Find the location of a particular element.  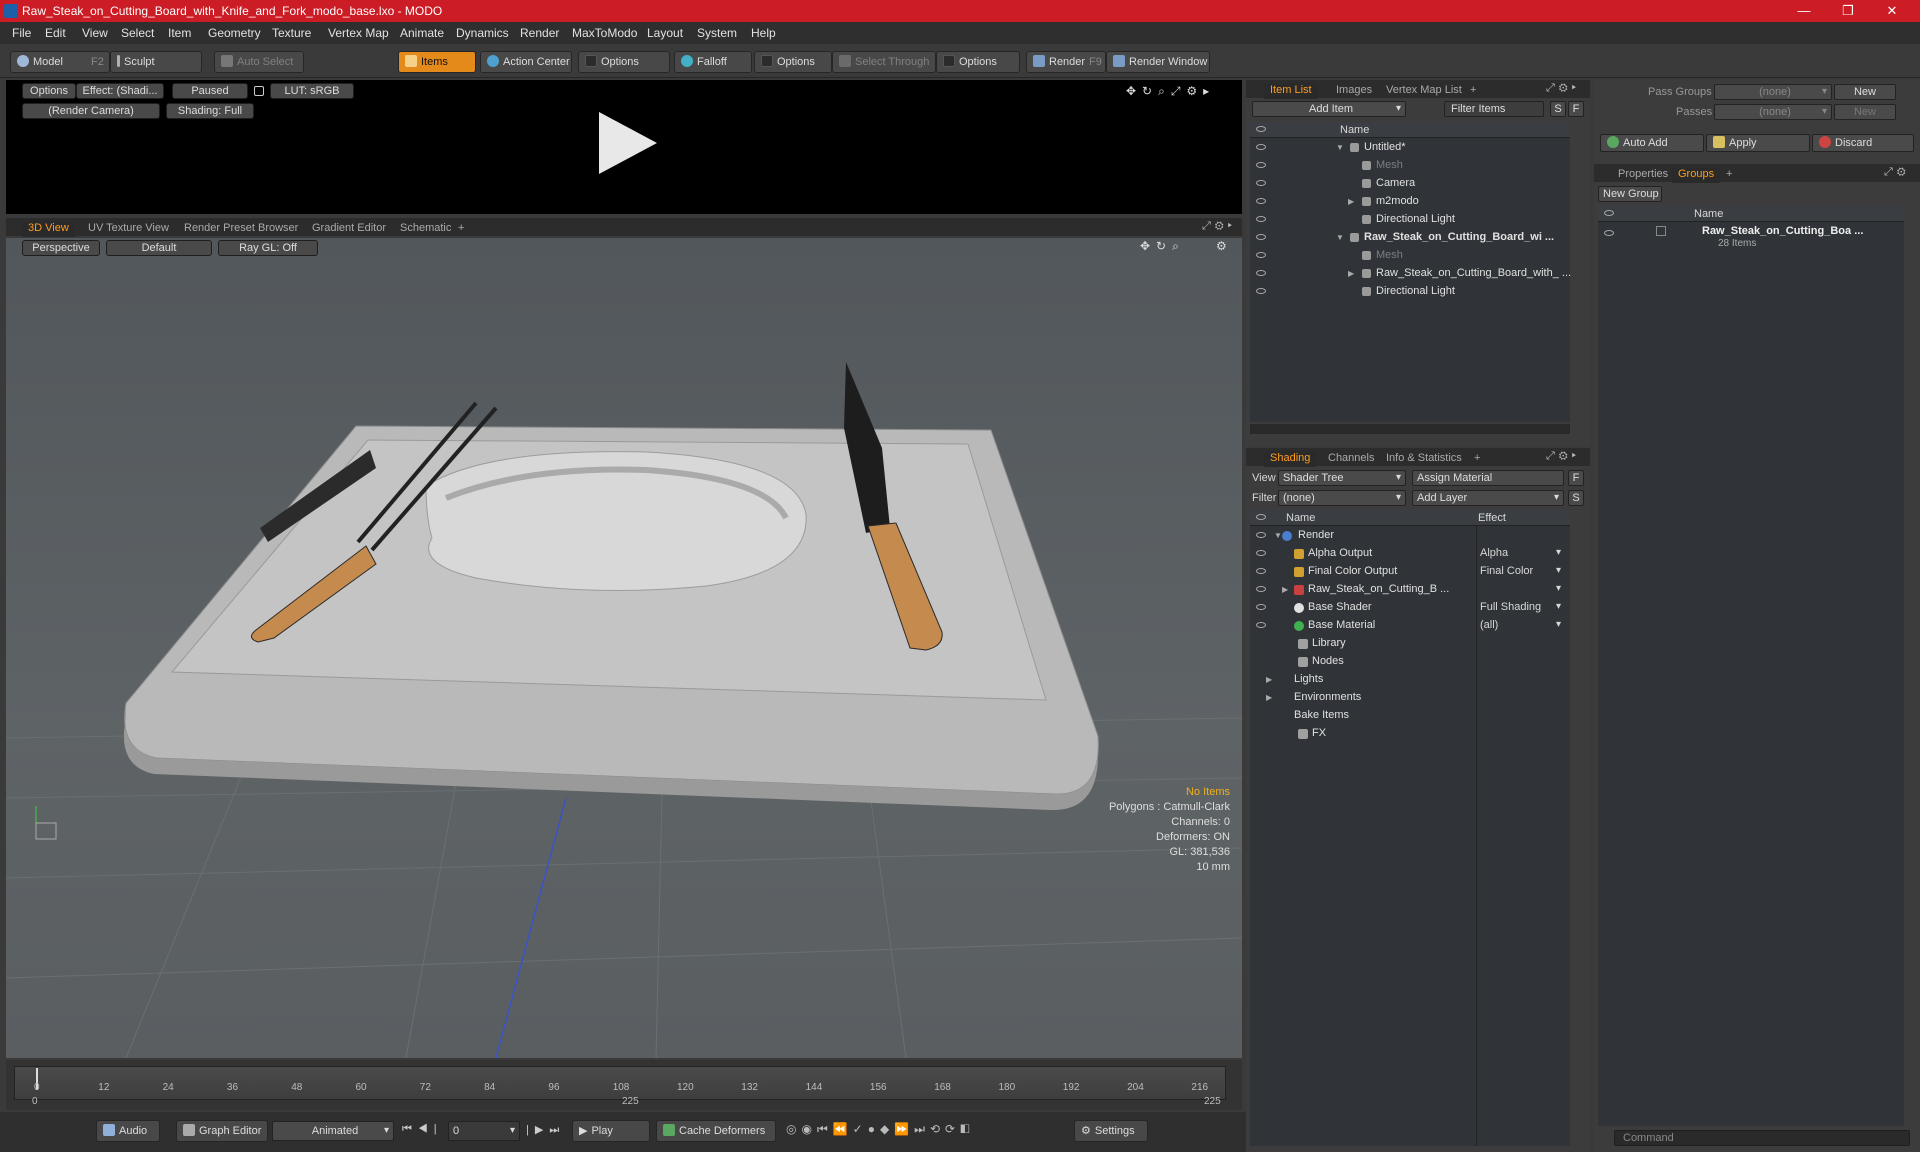

shader-effect-value: (all) is located at coordinates (1489, 625).